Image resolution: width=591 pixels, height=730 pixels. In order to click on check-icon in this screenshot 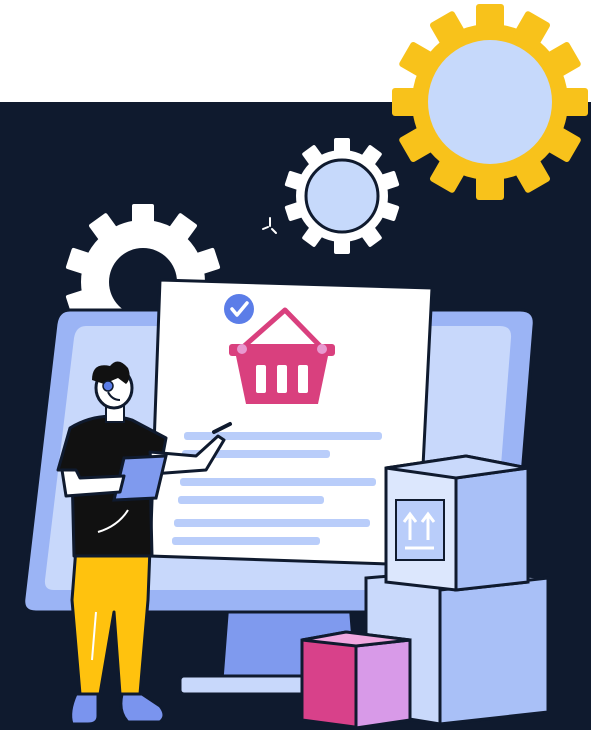, I will do `click(239, 309)`.